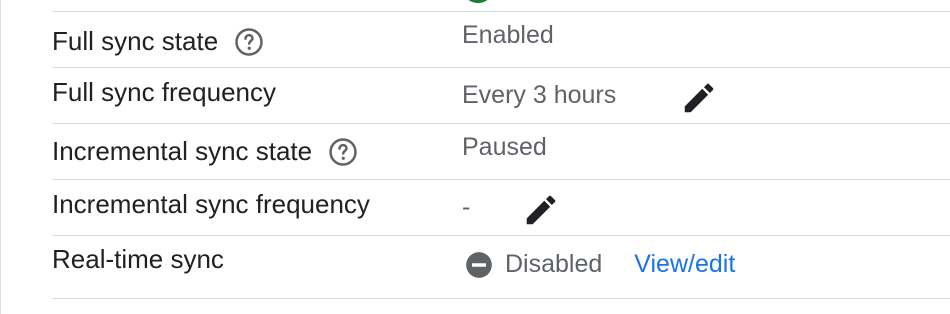 Image resolution: width=950 pixels, height=314 pixels. I want to click on row-label: Incremental sync state, so click(205, 151).